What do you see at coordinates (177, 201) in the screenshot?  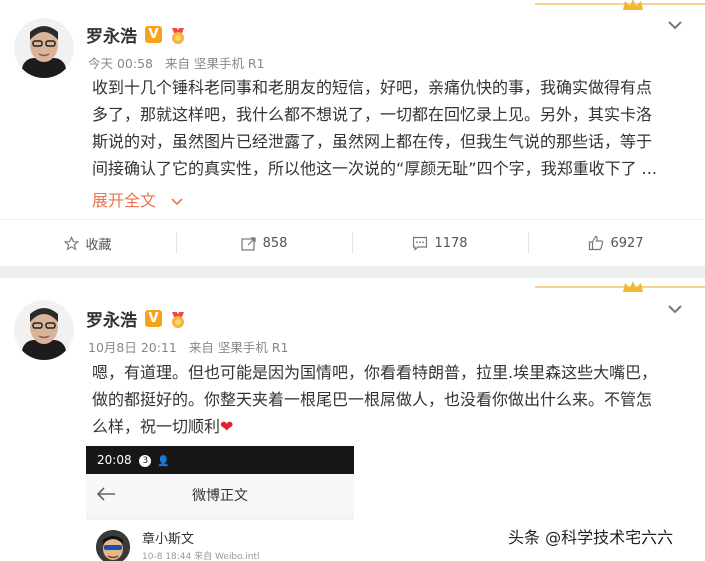 I see `chevron-down-icon` at bounding box center [177, 201].